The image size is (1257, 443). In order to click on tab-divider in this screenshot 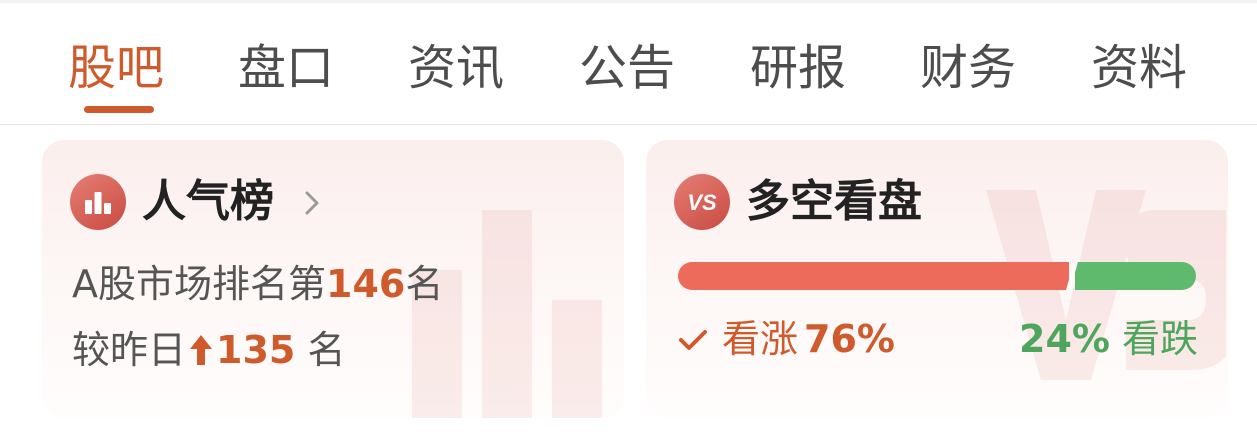, I will do `click(628, 124)`.